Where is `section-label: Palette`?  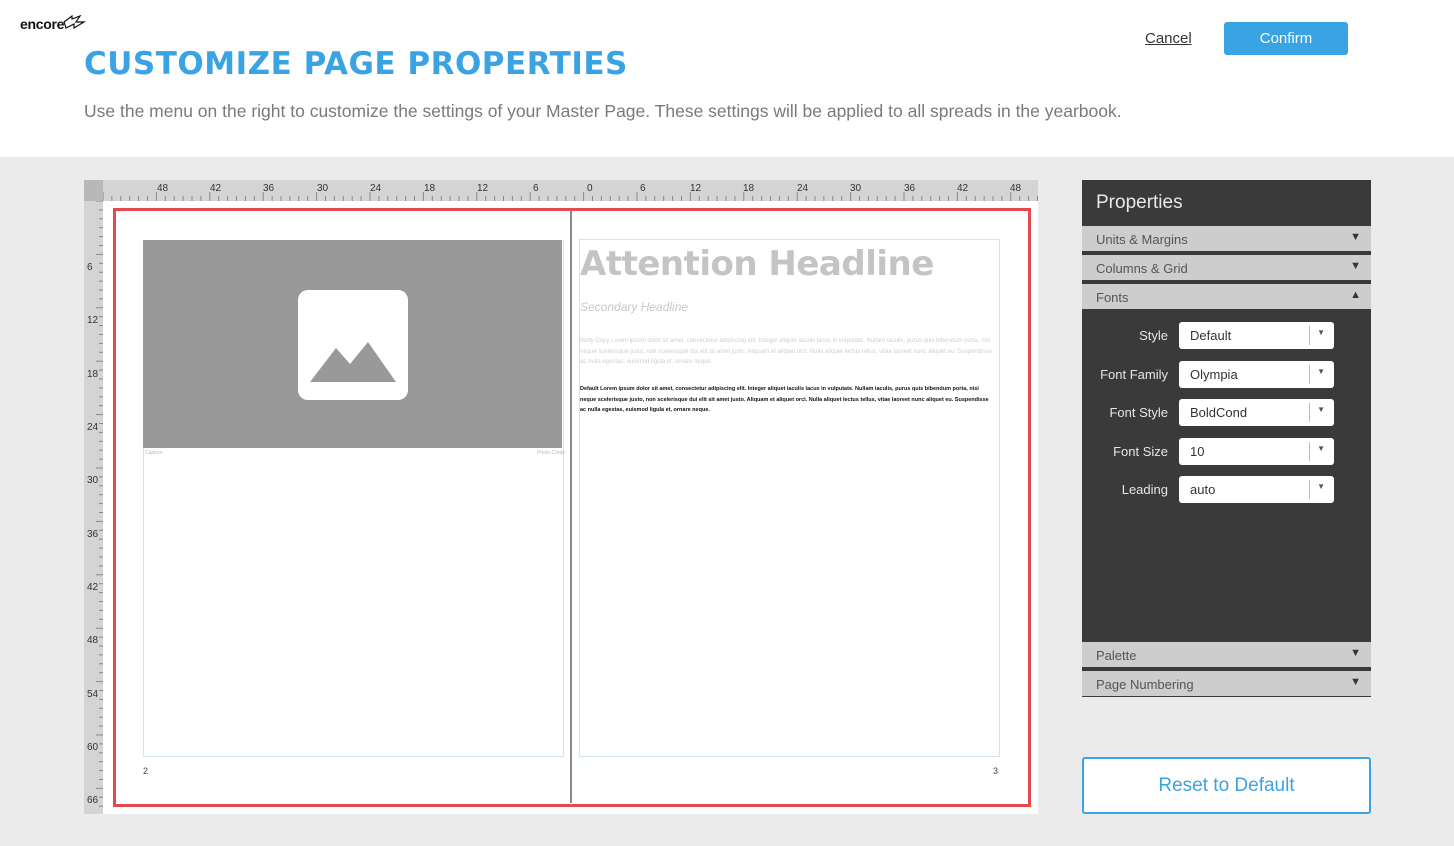
section-label: Palette is located at coordinates (1116, 655).